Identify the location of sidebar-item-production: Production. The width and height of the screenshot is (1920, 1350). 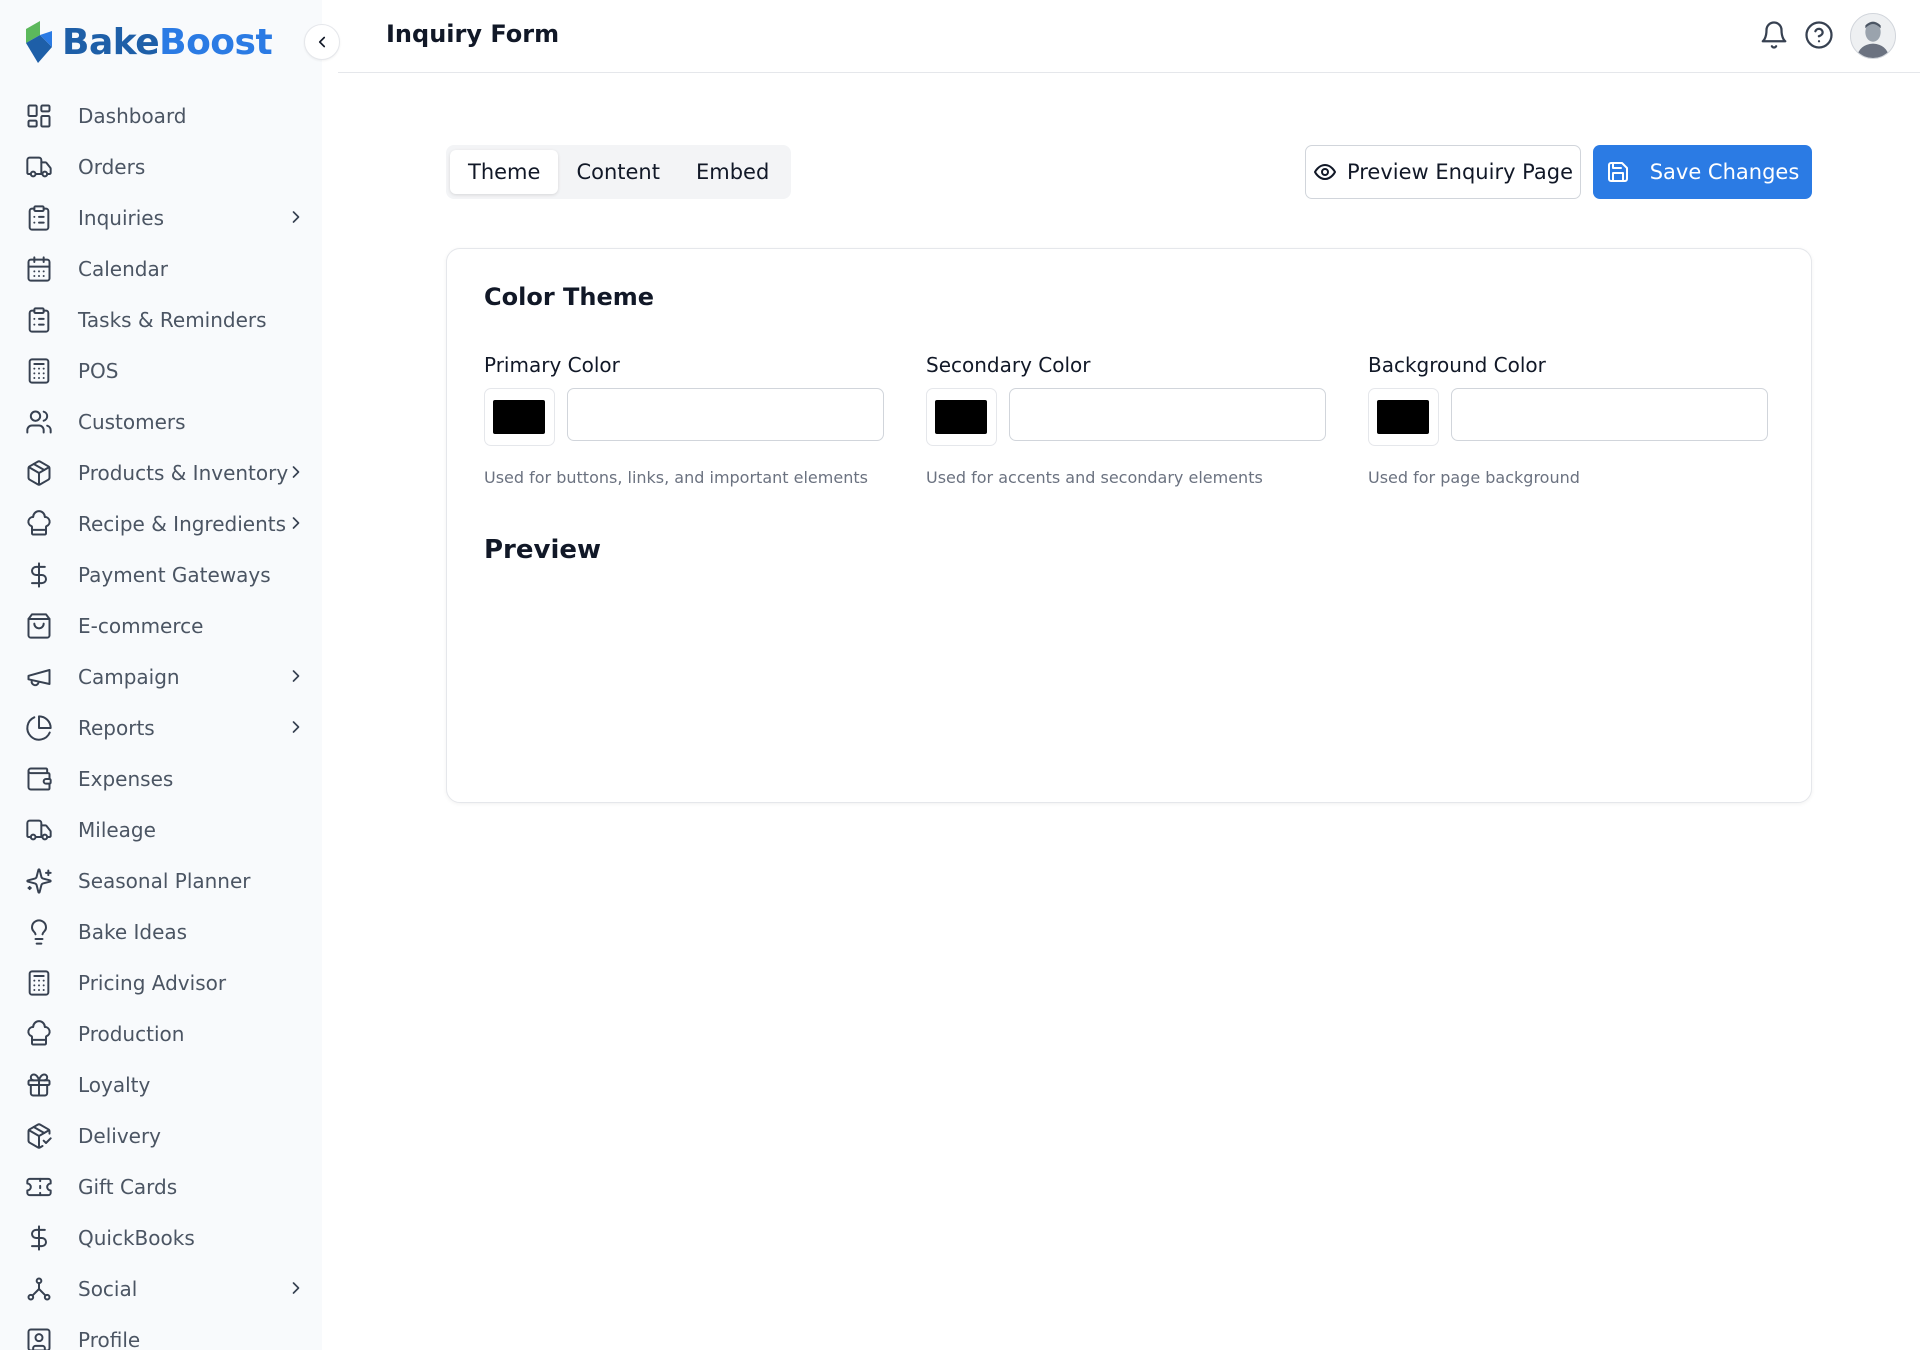
(161, 1033).